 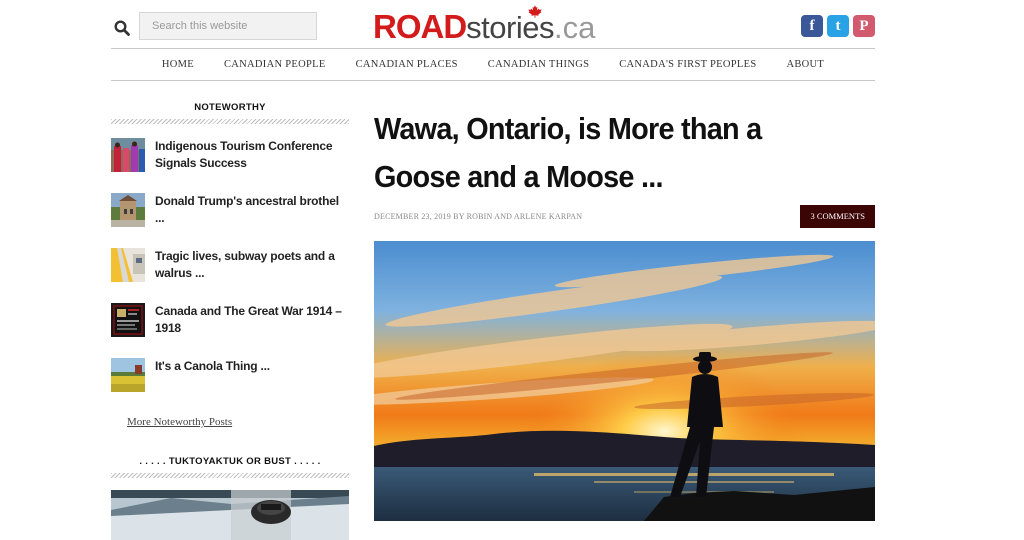 I want to click on logo-road: ROAD, so click(x=420, y=26).